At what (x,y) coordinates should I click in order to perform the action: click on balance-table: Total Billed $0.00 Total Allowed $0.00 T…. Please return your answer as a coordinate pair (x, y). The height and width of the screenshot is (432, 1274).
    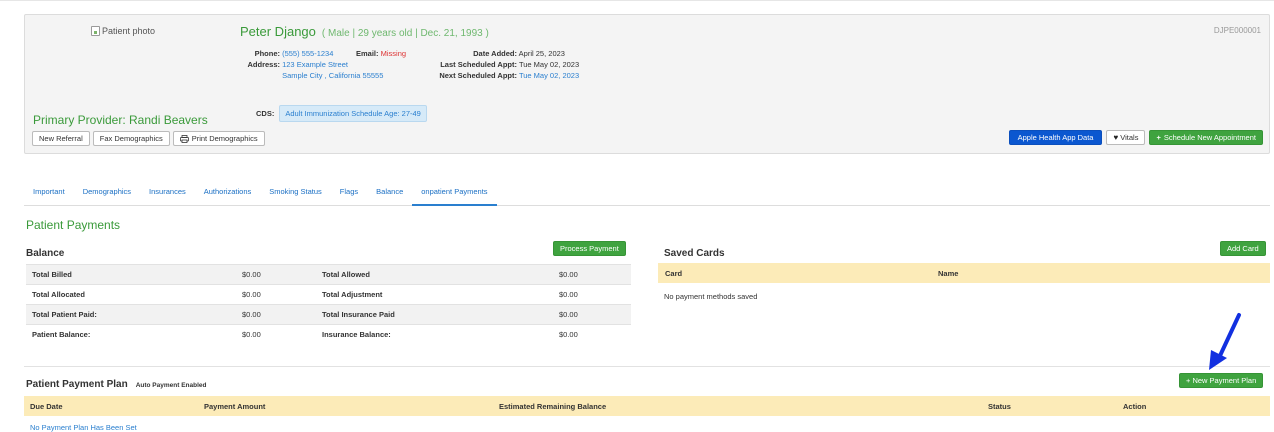
    Looking at the image, I should click on (328, 304).